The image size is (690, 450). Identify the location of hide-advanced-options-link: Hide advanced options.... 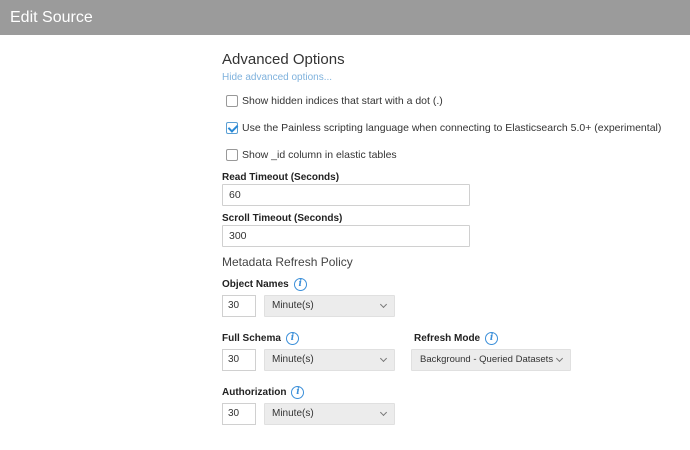
(277, 77).